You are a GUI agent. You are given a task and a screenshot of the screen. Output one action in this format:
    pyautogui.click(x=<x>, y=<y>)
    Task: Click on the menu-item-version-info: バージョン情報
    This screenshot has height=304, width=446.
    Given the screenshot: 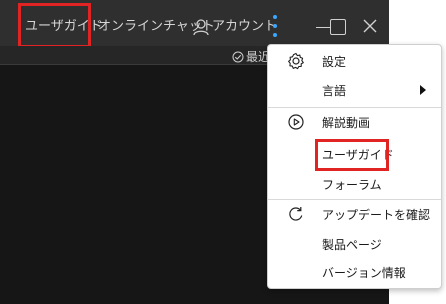 What is the action you would take?
    pyautogui.click(x=354, y=272)
    